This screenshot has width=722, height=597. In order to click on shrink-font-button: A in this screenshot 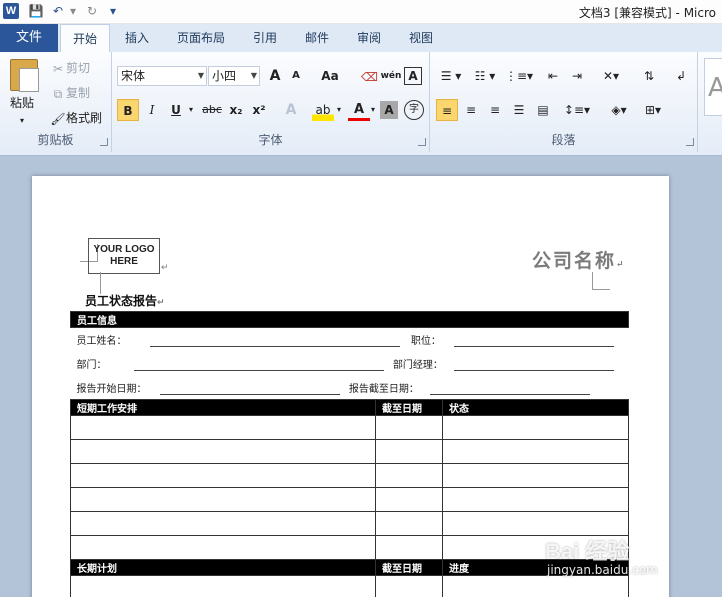, I will do `click(296, 76)`.